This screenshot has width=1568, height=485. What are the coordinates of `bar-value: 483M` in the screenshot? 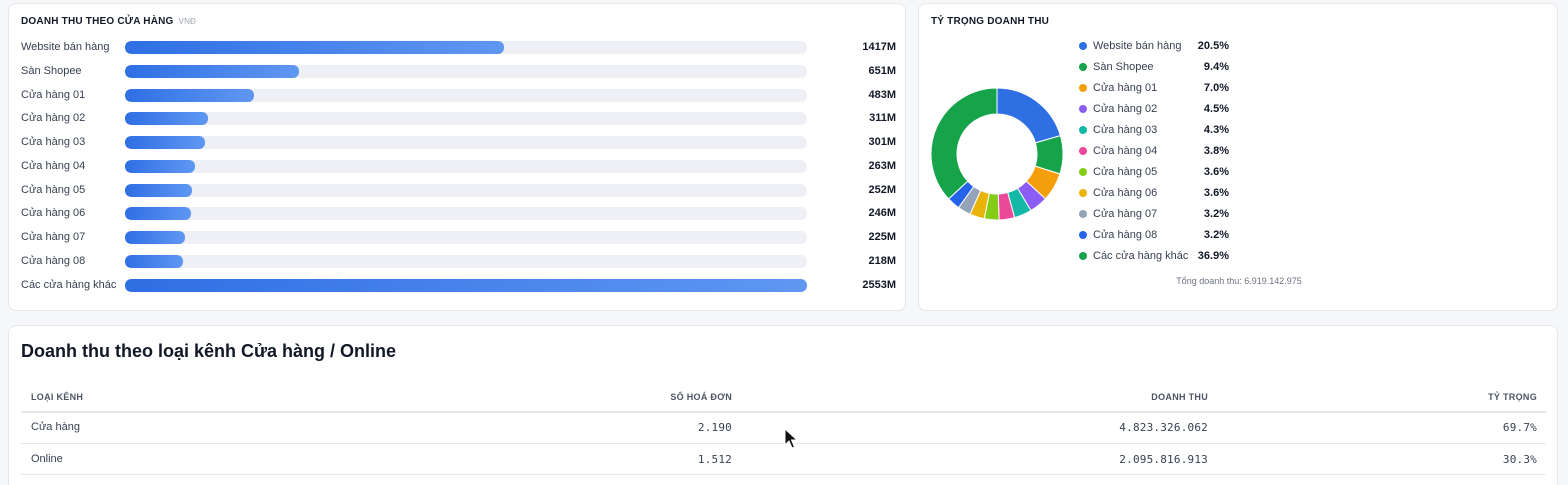 It's located at (882, 94).